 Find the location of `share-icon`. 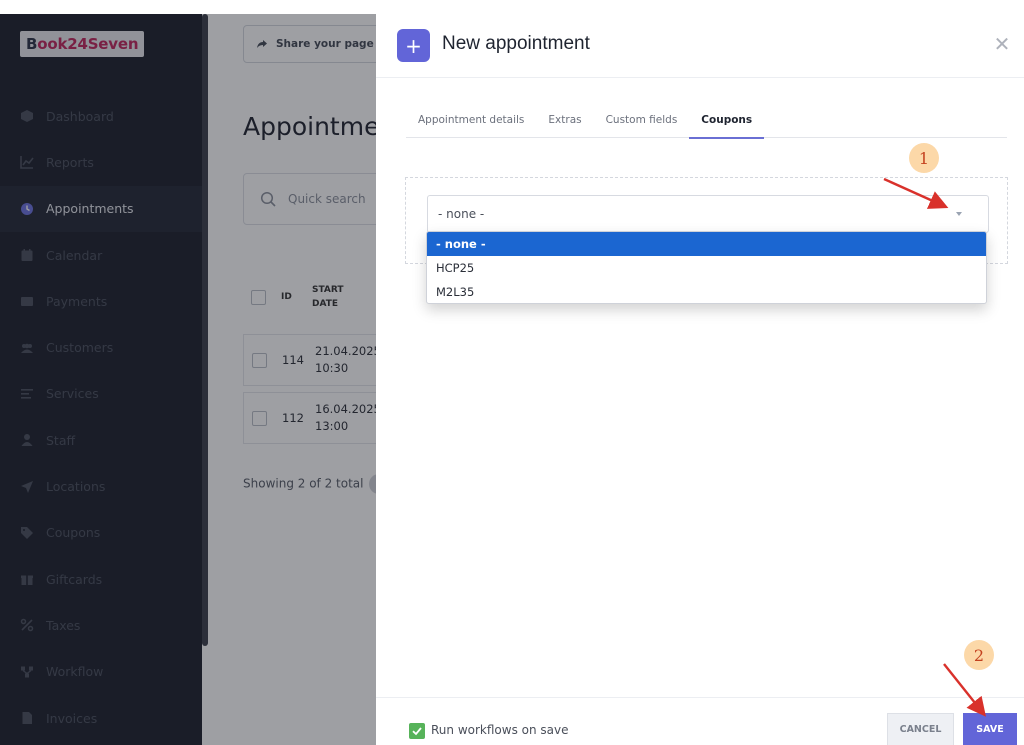

share-icon is located at coordinates (262, 44).